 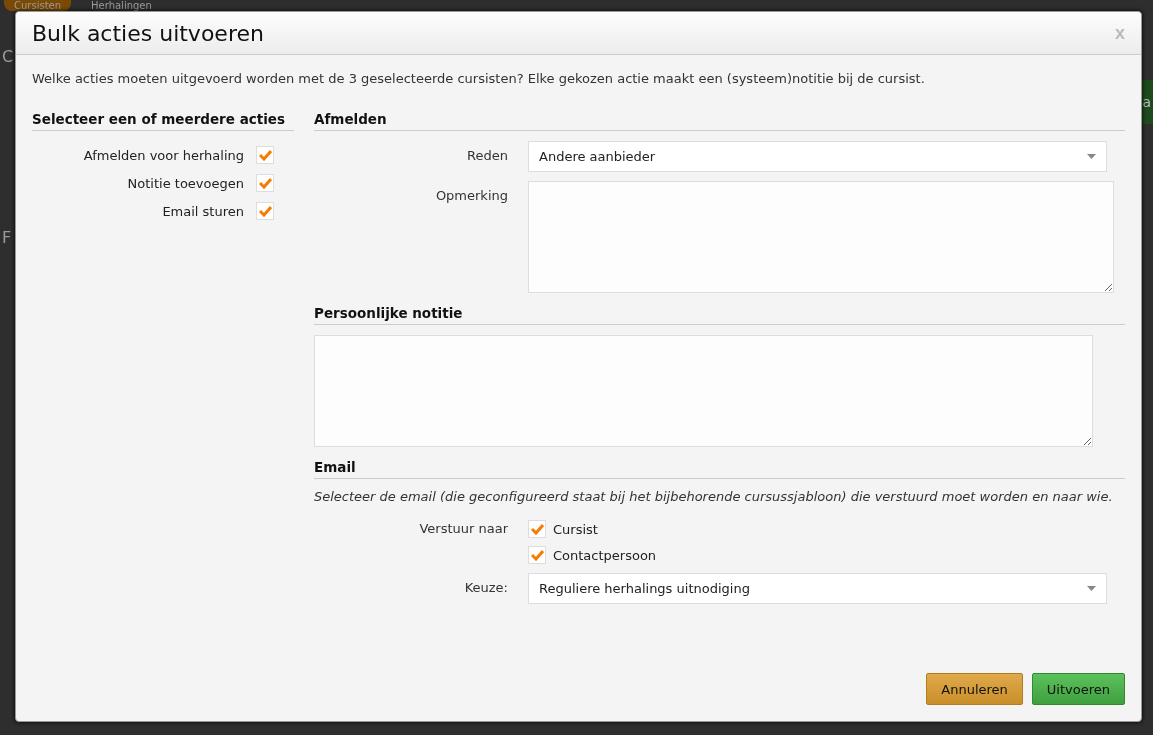 What do you see at coordinates (163, 121) in the screenshot?
I see `section-heading: Selecteer een of meerdere acties` at bounding box center [163, 121].